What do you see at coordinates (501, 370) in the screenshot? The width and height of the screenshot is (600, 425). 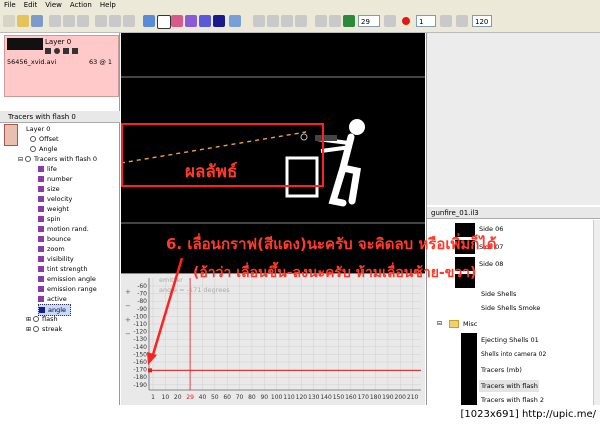 I see `library-item-tracers-mb: Tracers (mb)` at bounding box center [501, 370].